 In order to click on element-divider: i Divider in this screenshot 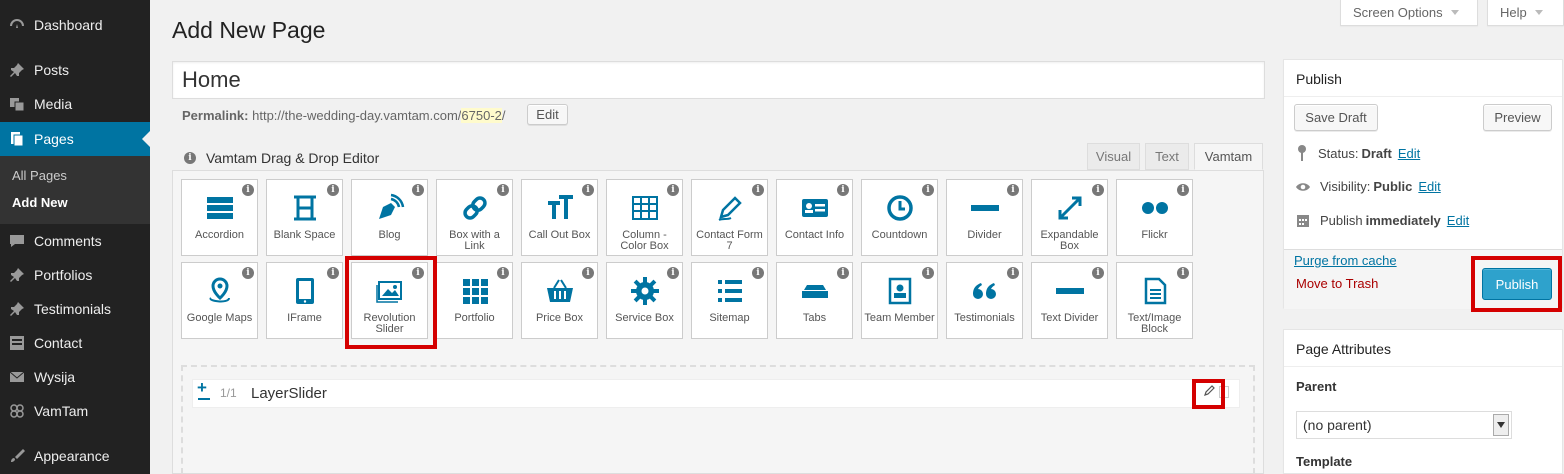, I will do `click(984, 217)`.